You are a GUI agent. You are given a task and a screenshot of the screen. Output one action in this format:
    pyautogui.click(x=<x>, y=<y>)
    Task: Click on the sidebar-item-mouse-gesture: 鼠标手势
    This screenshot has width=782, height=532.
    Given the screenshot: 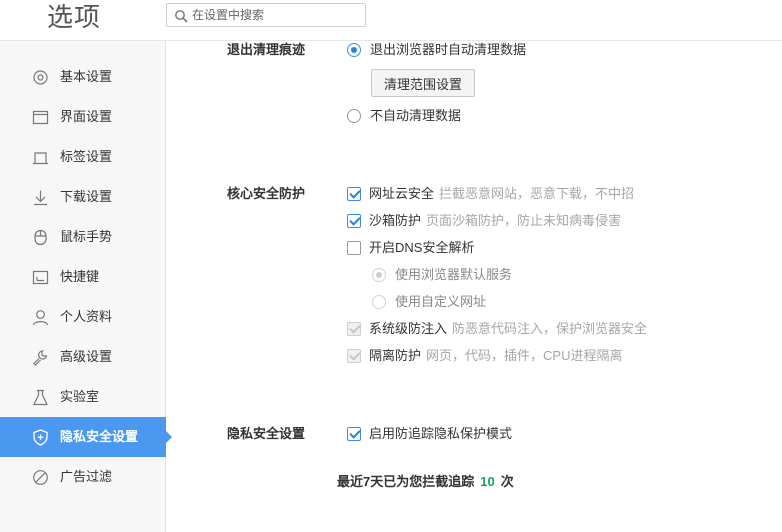 What is the action you would take?
    pyautogui.click(x=83, y=237)
    